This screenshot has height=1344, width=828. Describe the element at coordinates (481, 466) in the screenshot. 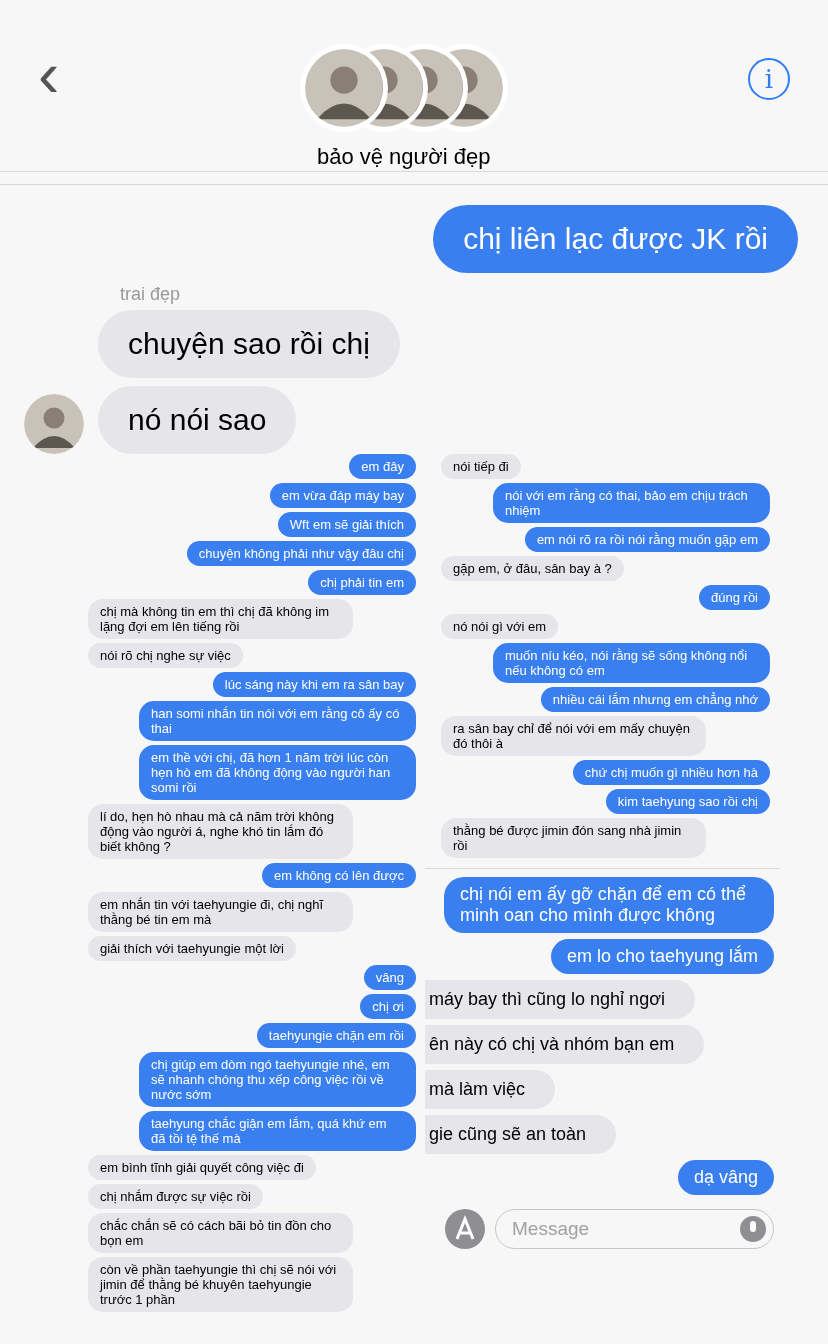

I see `received-message: nói tiếp đi` at that location.